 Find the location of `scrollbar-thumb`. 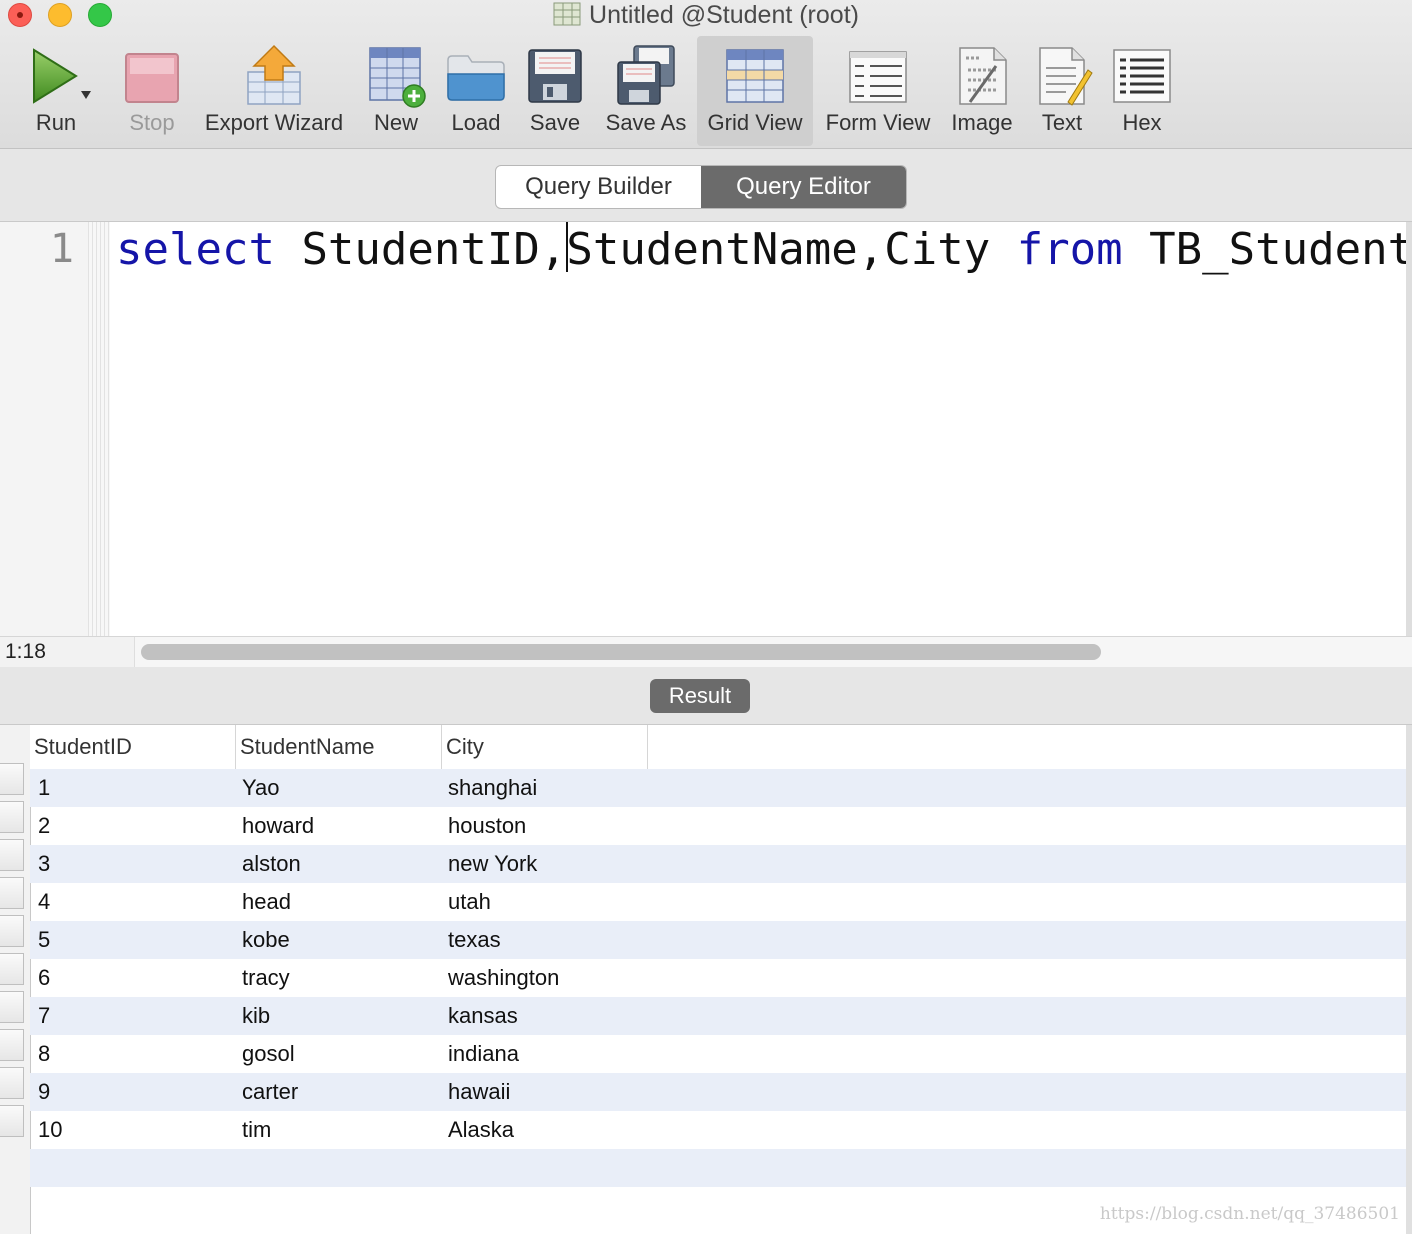

scrollbar-thumb is located at coordinates (621, 652).